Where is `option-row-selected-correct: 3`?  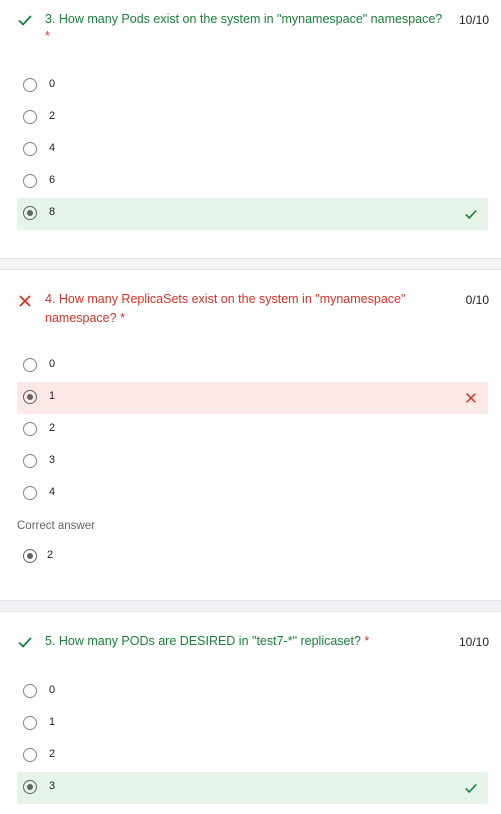
option-row-selected-correct: 3 is located at coordinates (252, 788).